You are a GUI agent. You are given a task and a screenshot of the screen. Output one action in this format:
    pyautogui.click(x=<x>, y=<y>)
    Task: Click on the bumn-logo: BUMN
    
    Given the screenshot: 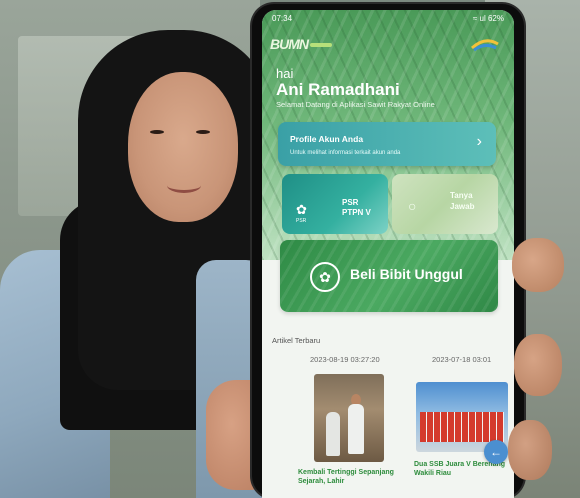 What is the action you would take?
    pyautogui.click(x=301, y=44)
    